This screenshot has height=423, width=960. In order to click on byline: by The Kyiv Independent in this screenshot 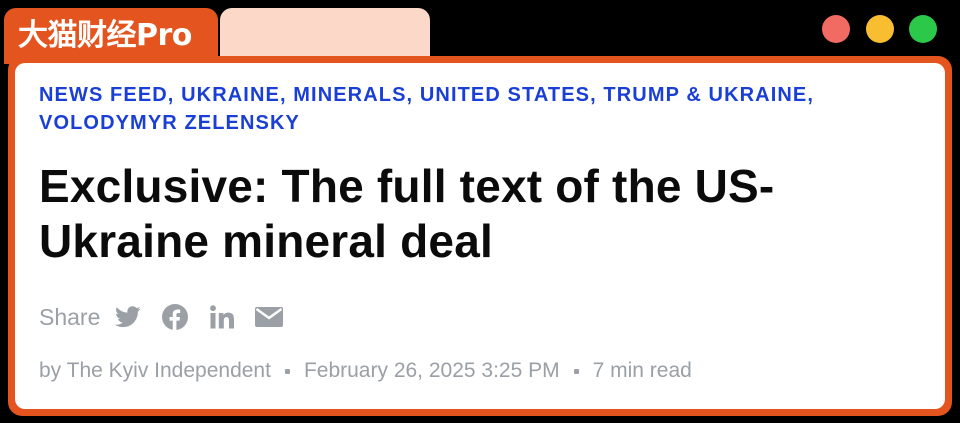, I will do `click(155, 371)`.